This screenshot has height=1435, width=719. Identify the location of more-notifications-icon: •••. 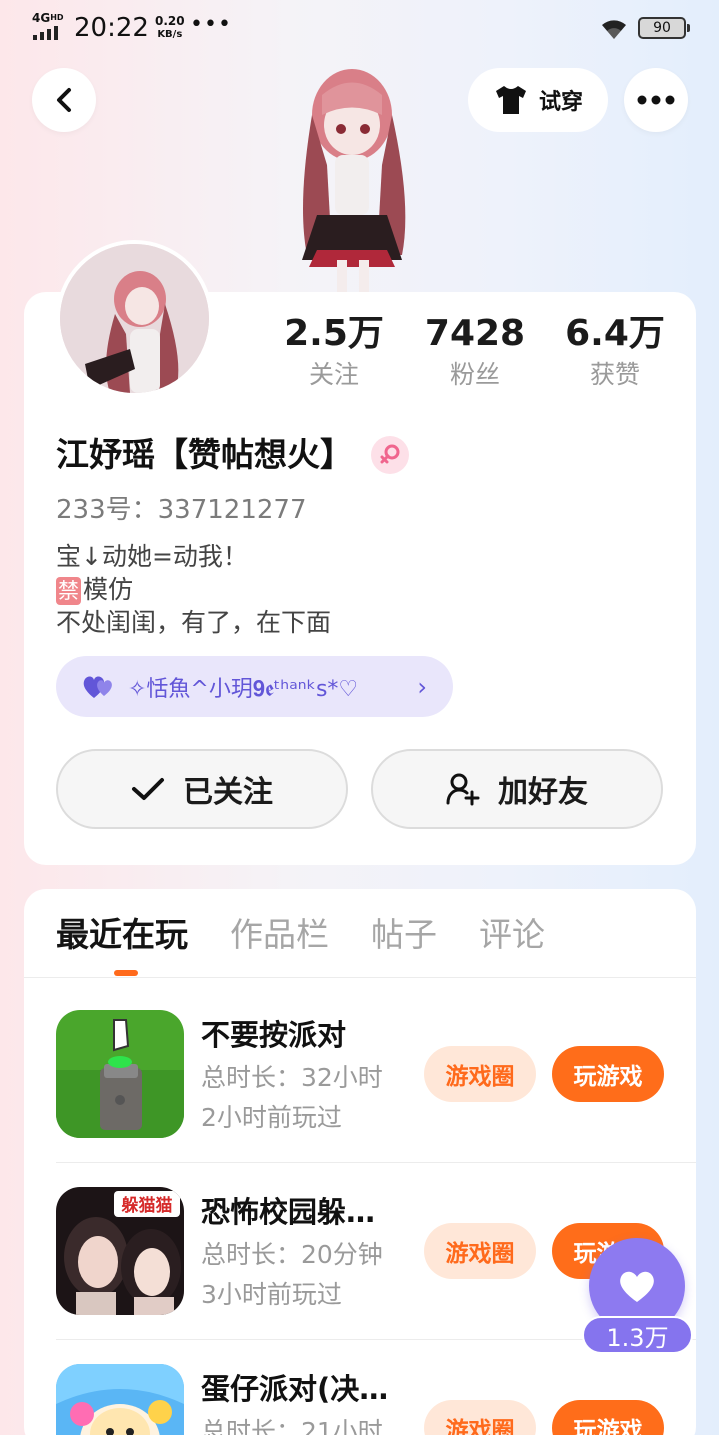
(211, 24).